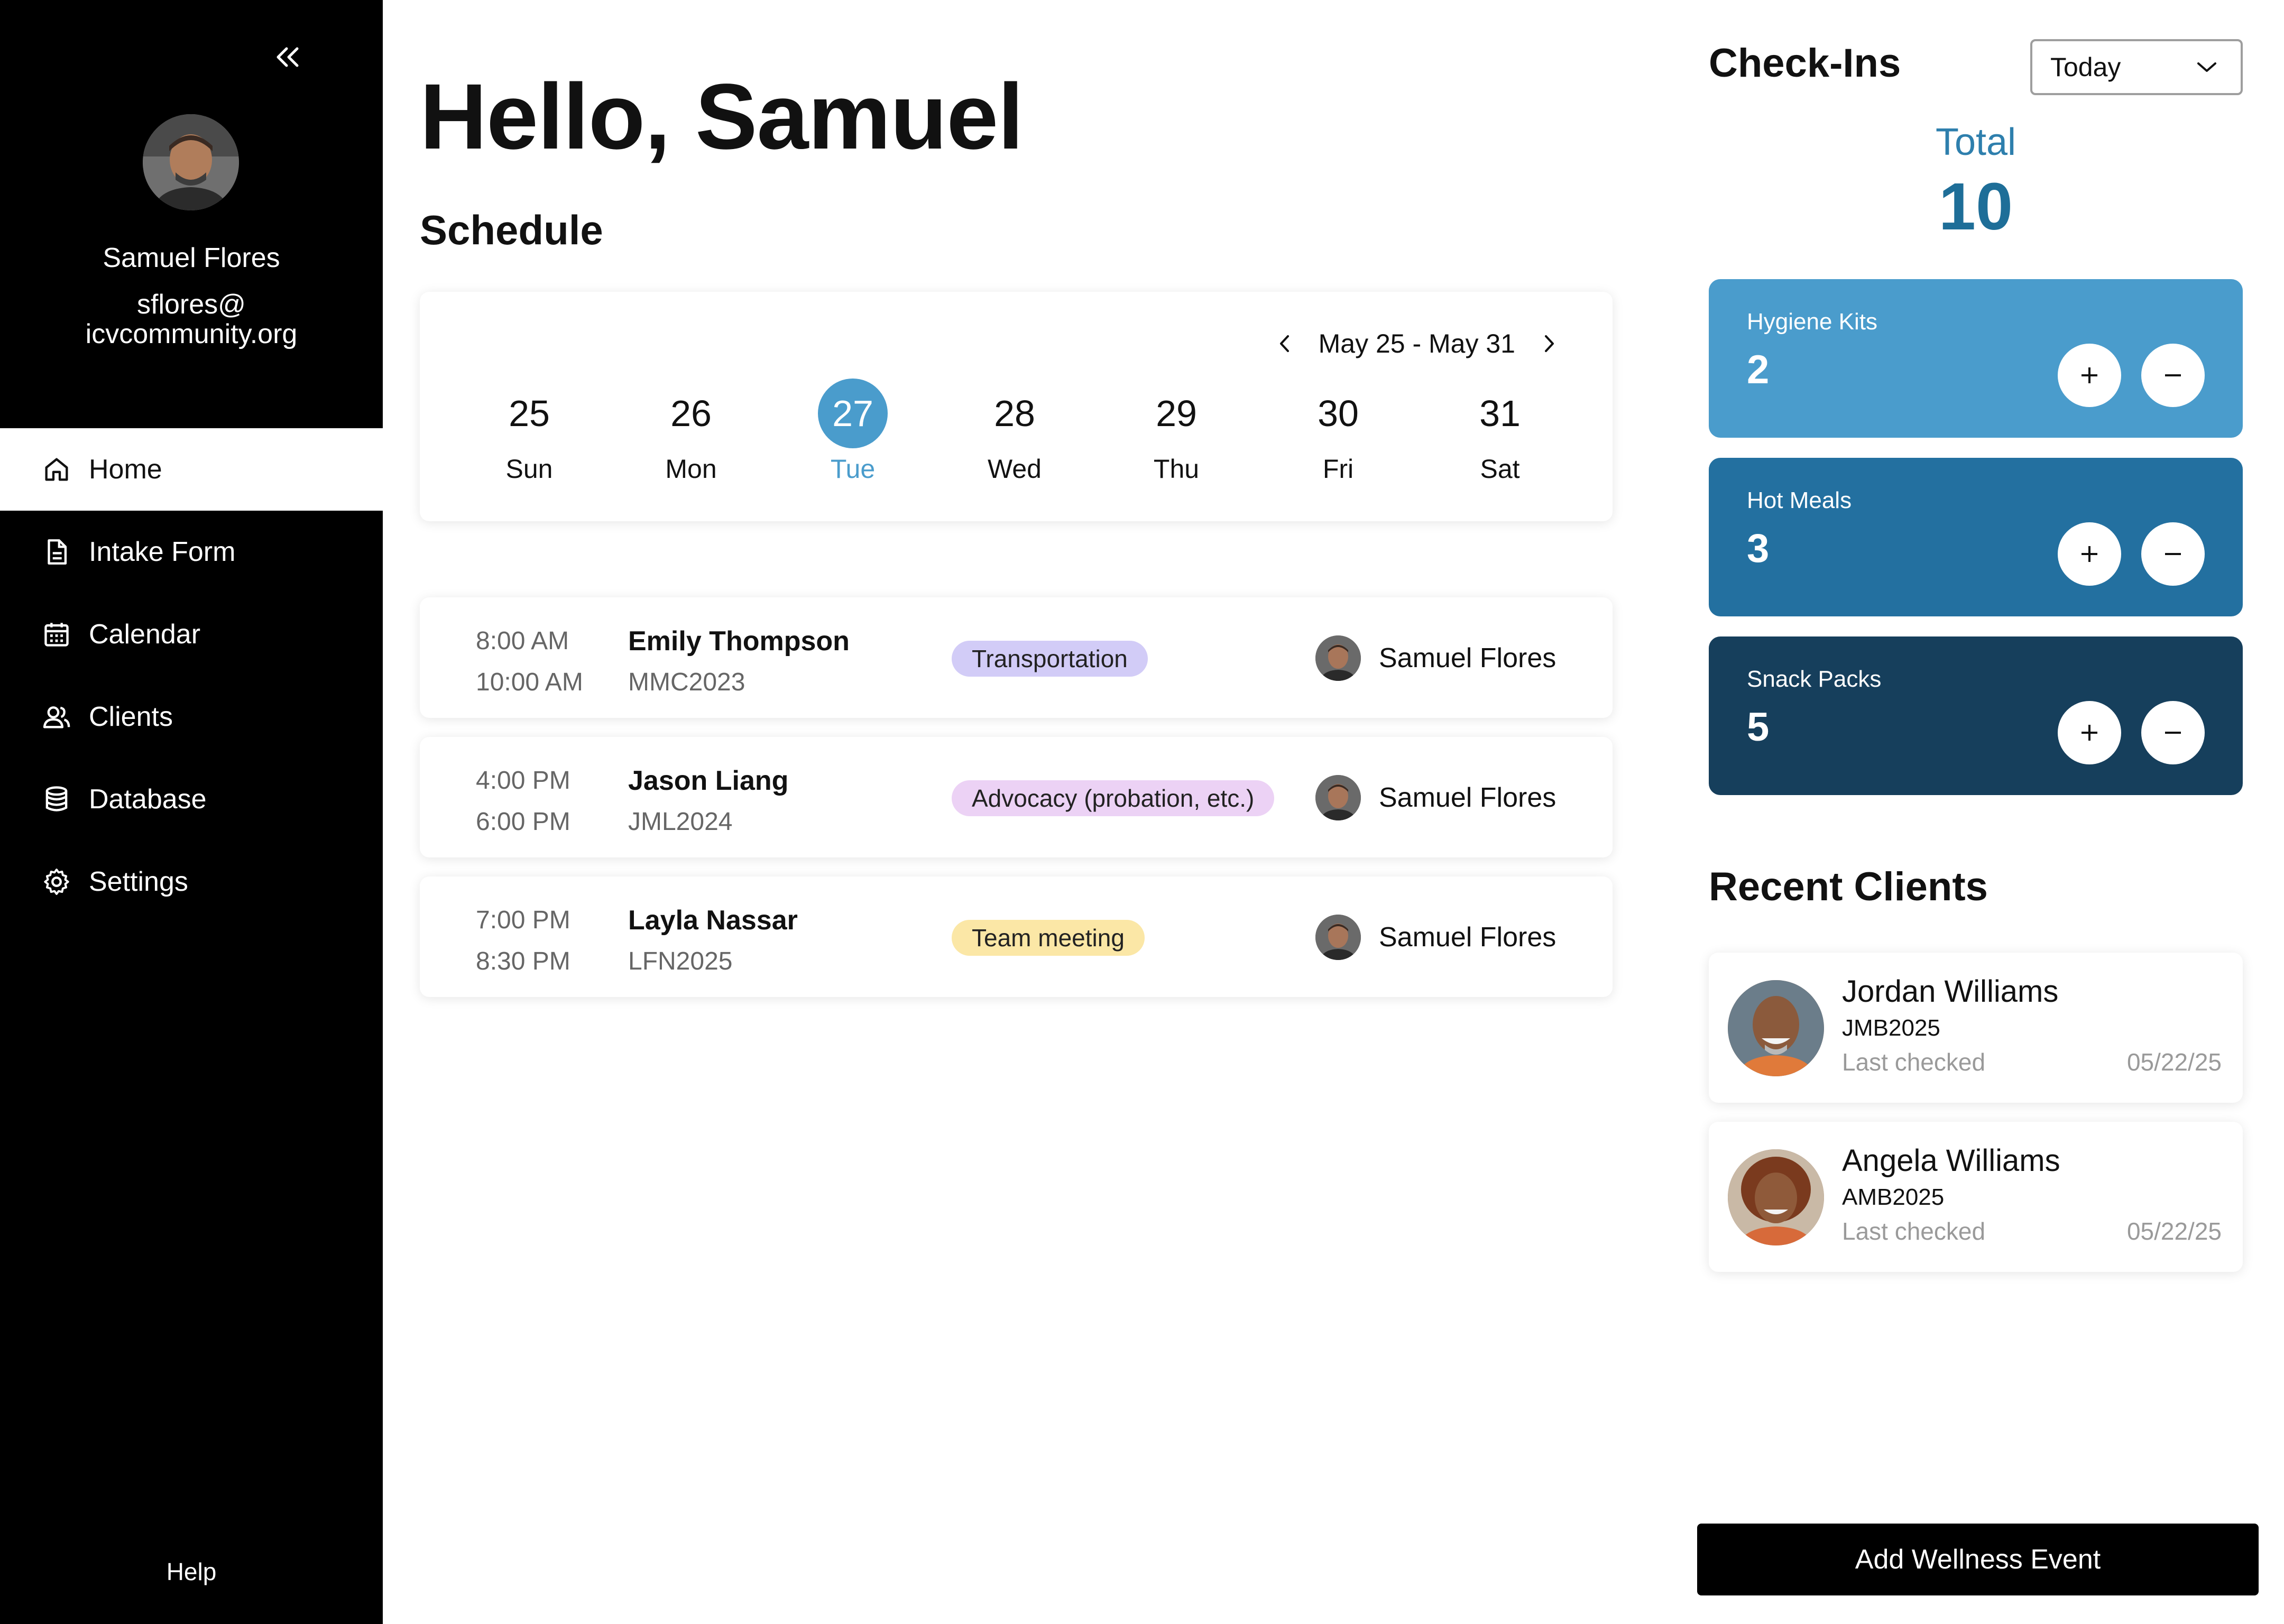  Describe the element at coordinates (1338, 413) in the screenshot. I see `day-number: 30` at that location.